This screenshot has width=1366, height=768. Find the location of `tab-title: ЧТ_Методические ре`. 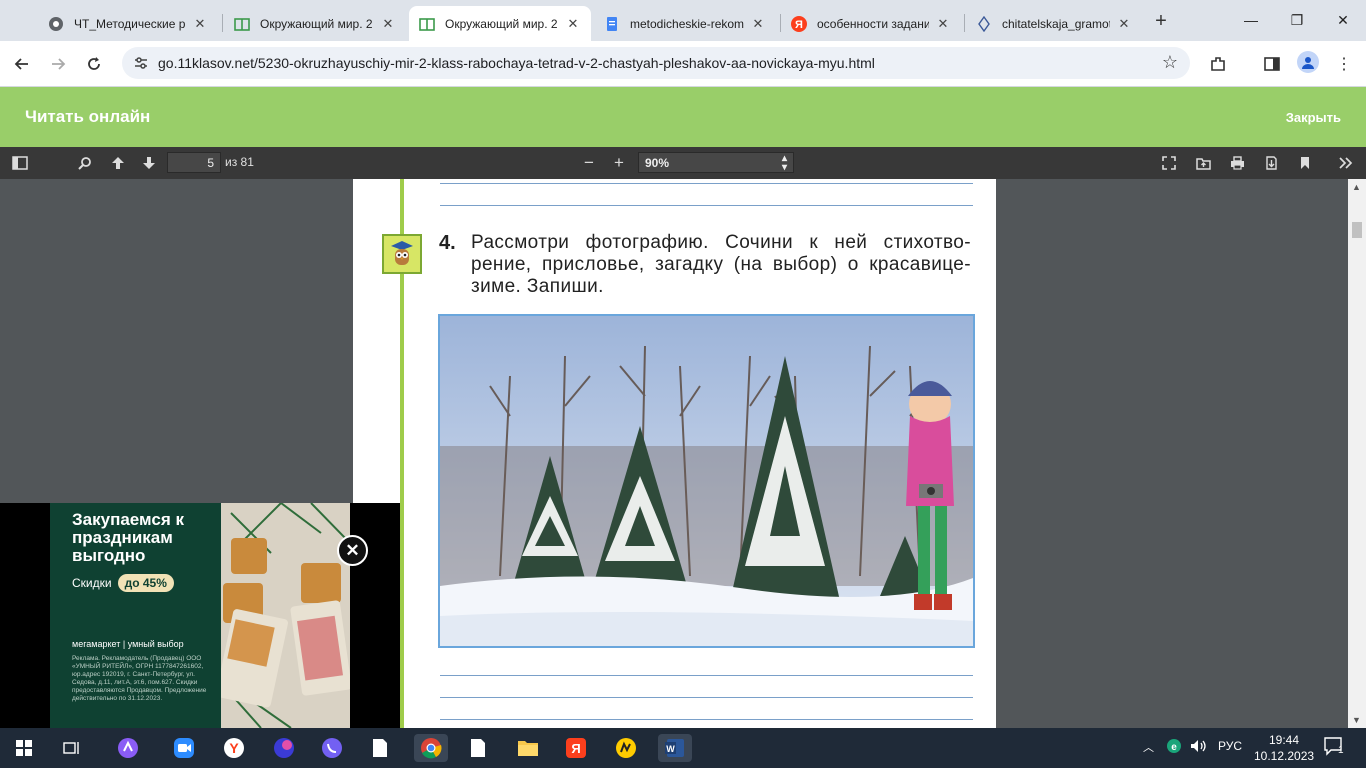

tab-title: ЧТ_Методические ре is located at coordinates (130, 23).